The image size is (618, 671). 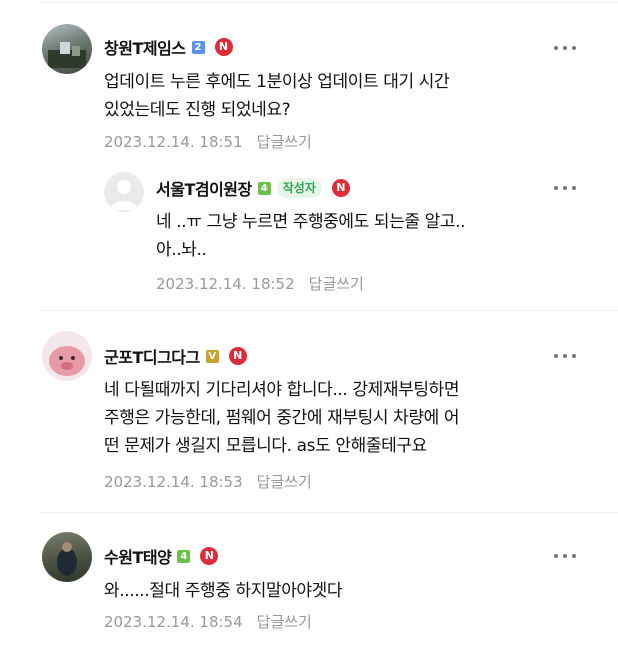 I want to click on member-level-icon: V, so click(x=212, y=356).